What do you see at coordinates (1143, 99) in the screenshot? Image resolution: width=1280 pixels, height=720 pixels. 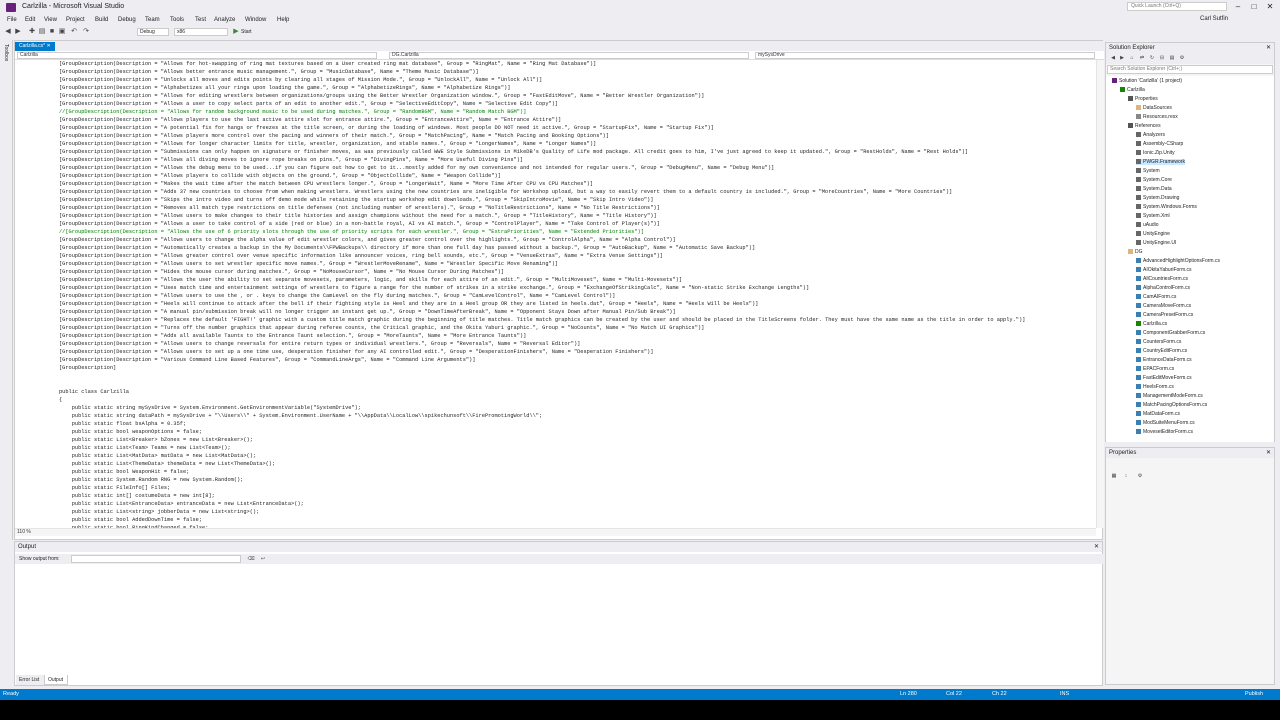 I see `tree-node: Properties` at bounding box center [1143, 99].